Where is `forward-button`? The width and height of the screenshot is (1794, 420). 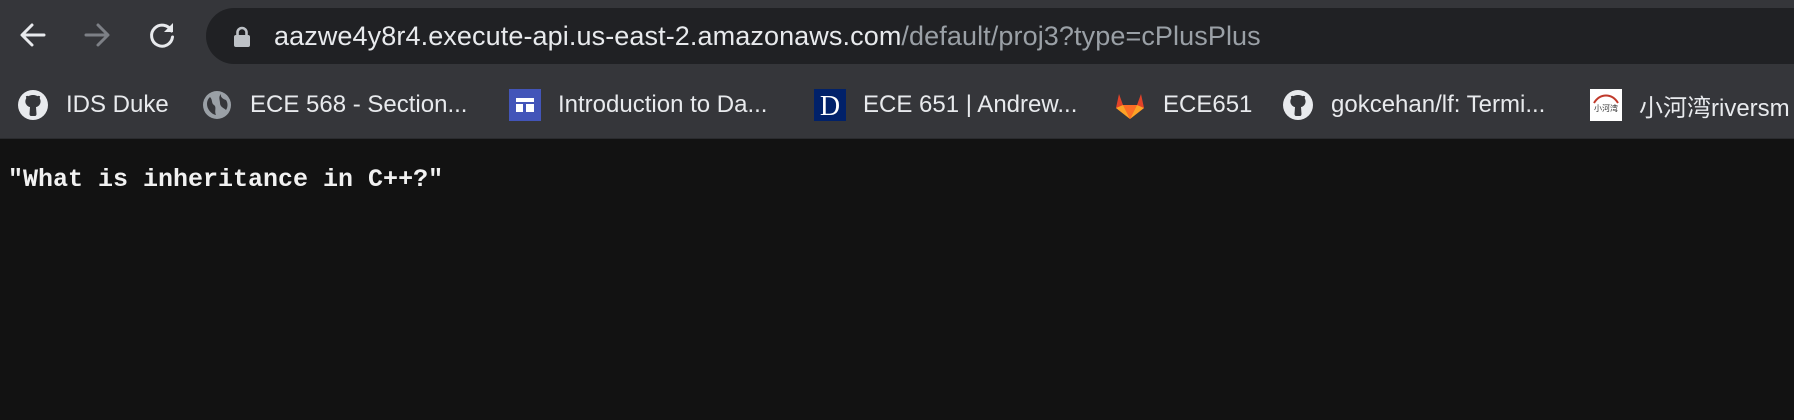 forward-button is located at coordinates (97, 35).